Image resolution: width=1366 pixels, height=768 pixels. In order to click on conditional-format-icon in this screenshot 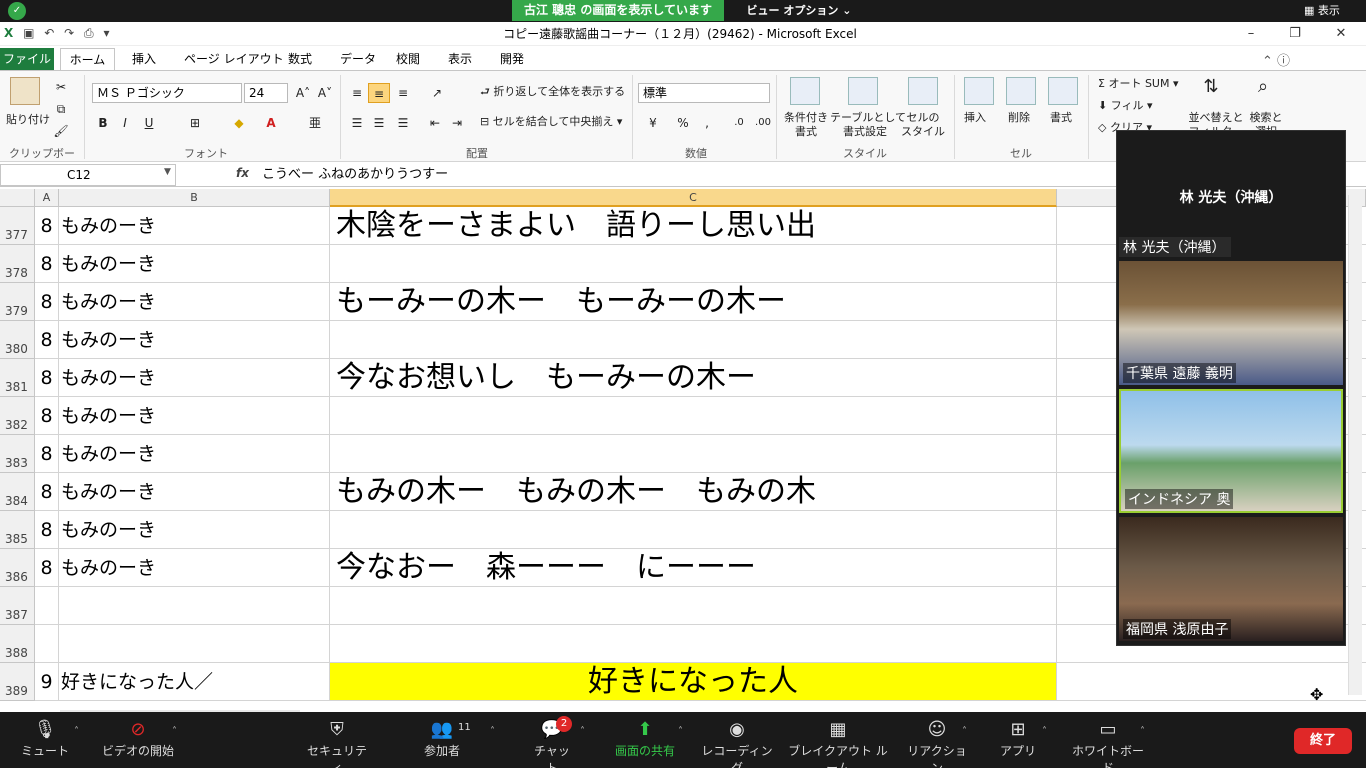, I will do `click(805, 91)`.